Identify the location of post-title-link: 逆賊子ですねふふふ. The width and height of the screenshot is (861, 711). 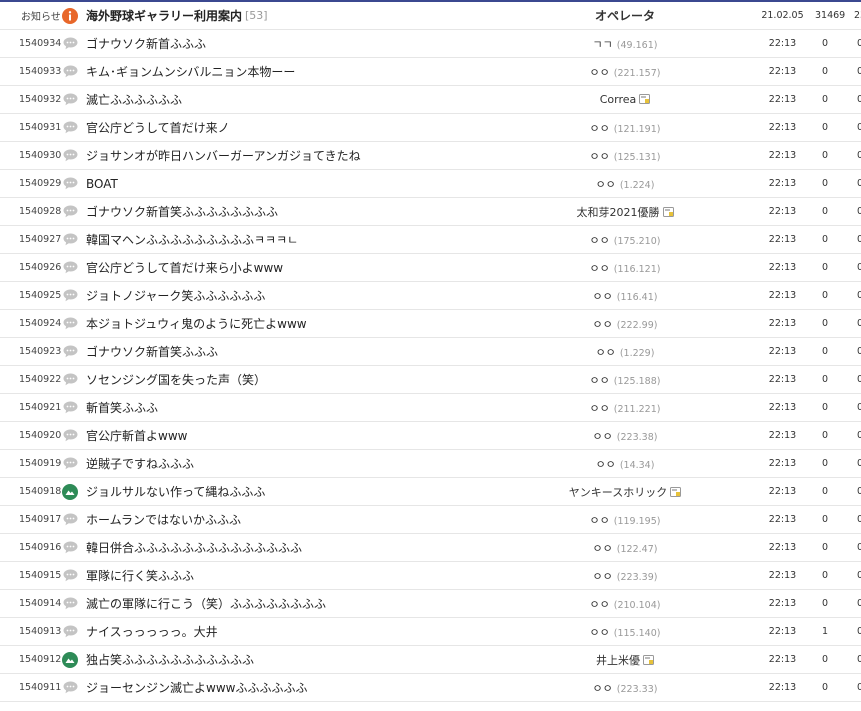
(140, 463).